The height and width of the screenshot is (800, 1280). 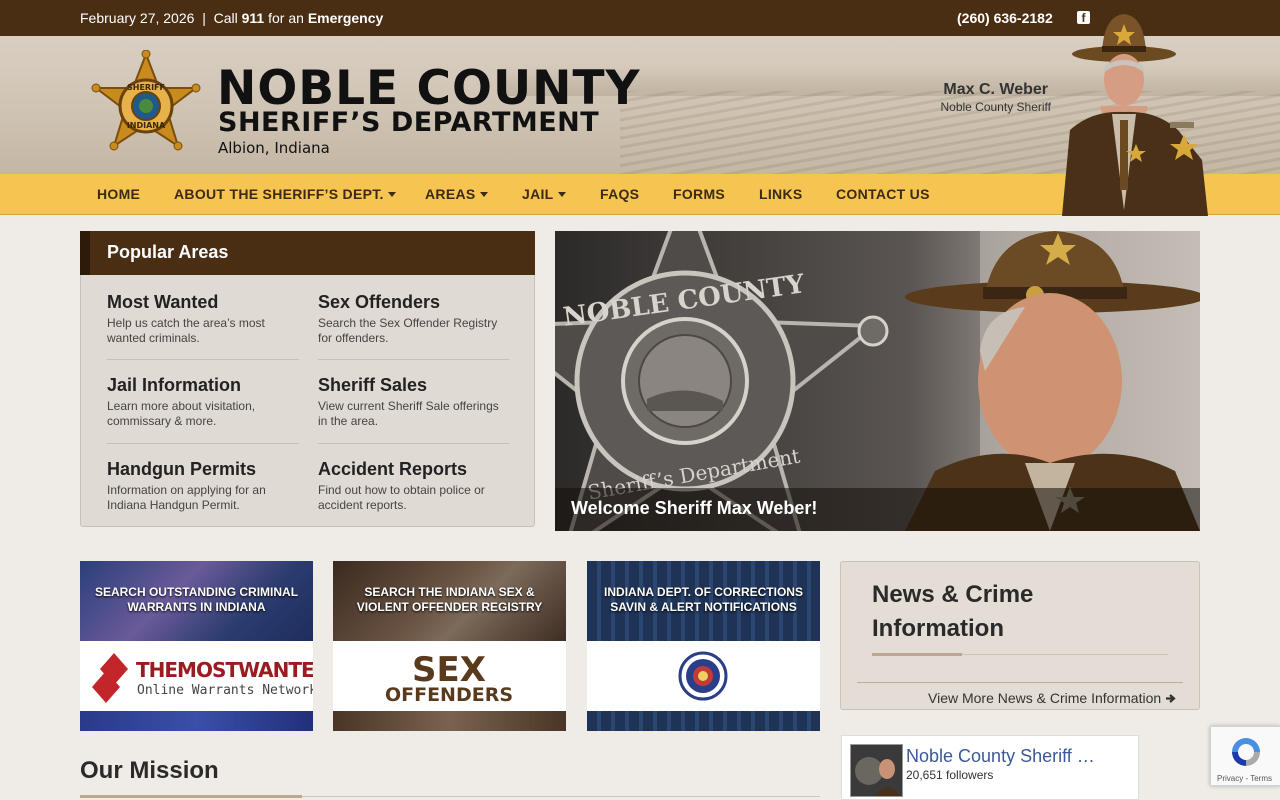 What do you see at coordinates (995, 89) in the screenshot?
I see `sheriff-name: Max C. Weber` at bounding box center [995, 89].